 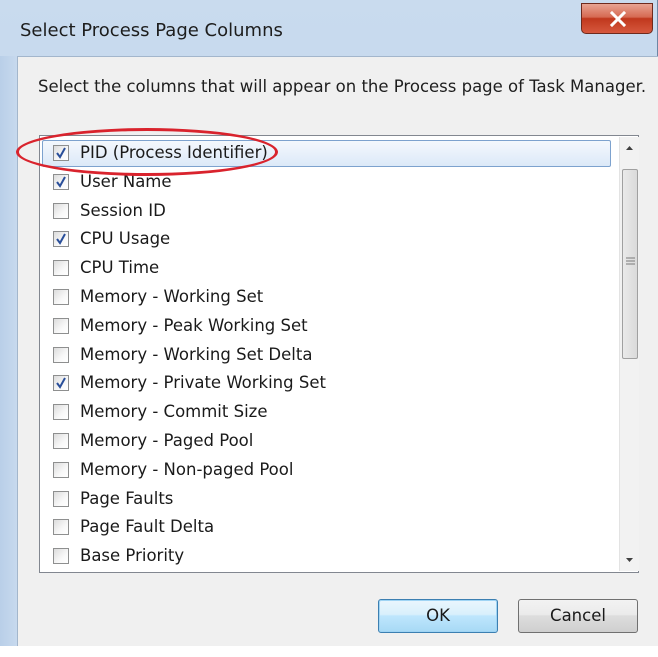 I want to click on column-list-item: CPU Time, so click(x=326, y=268).